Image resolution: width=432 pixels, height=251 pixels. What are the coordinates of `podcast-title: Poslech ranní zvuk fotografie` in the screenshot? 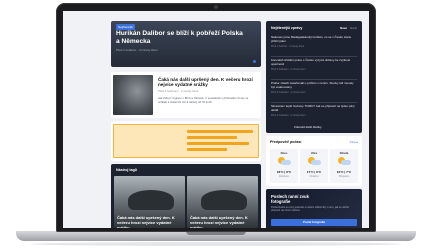 It's located at (290, 199).